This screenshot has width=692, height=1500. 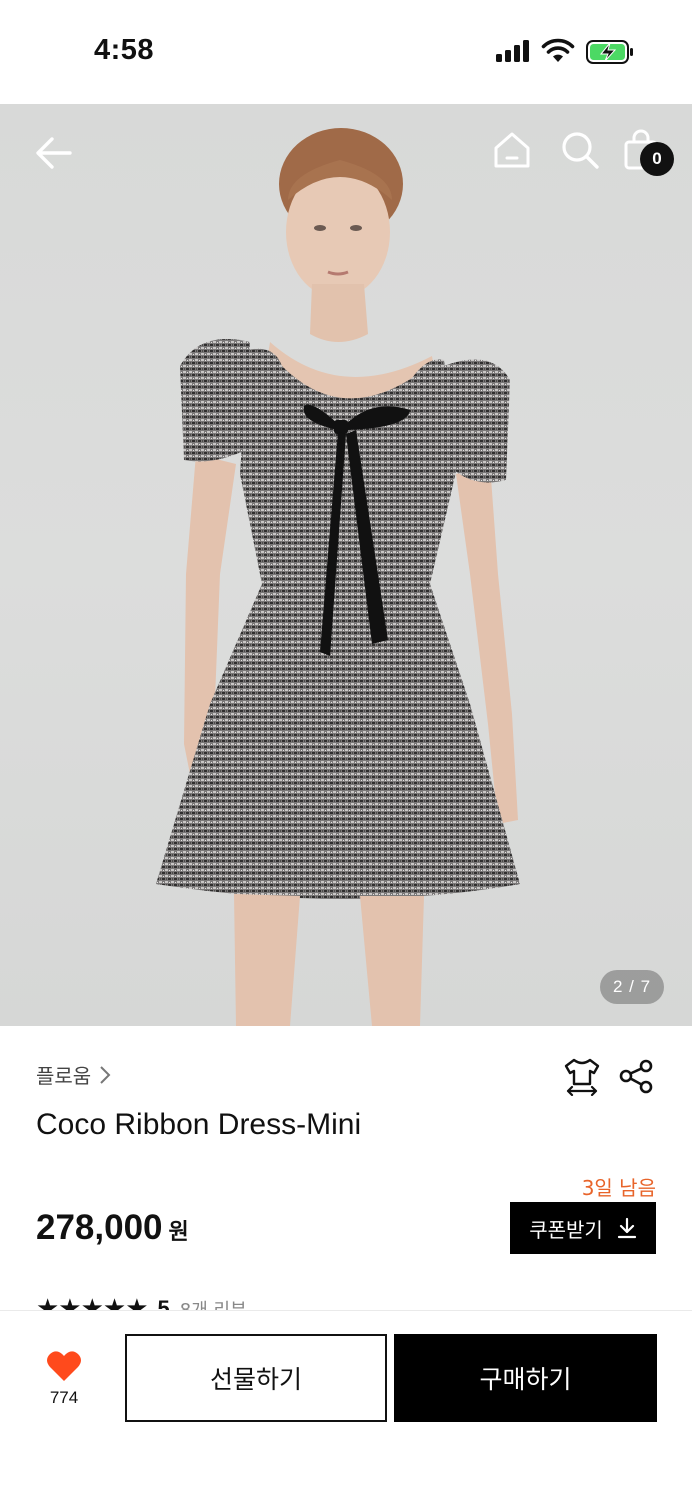 I want to click on heart-icon, so click(x=64, y=1366).